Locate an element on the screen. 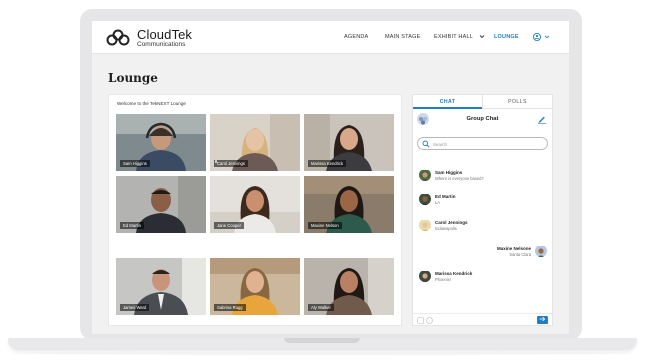 This screenshot has height=361, width=645. message-text: Where is everyone based? is located at coordinates (459, 178).